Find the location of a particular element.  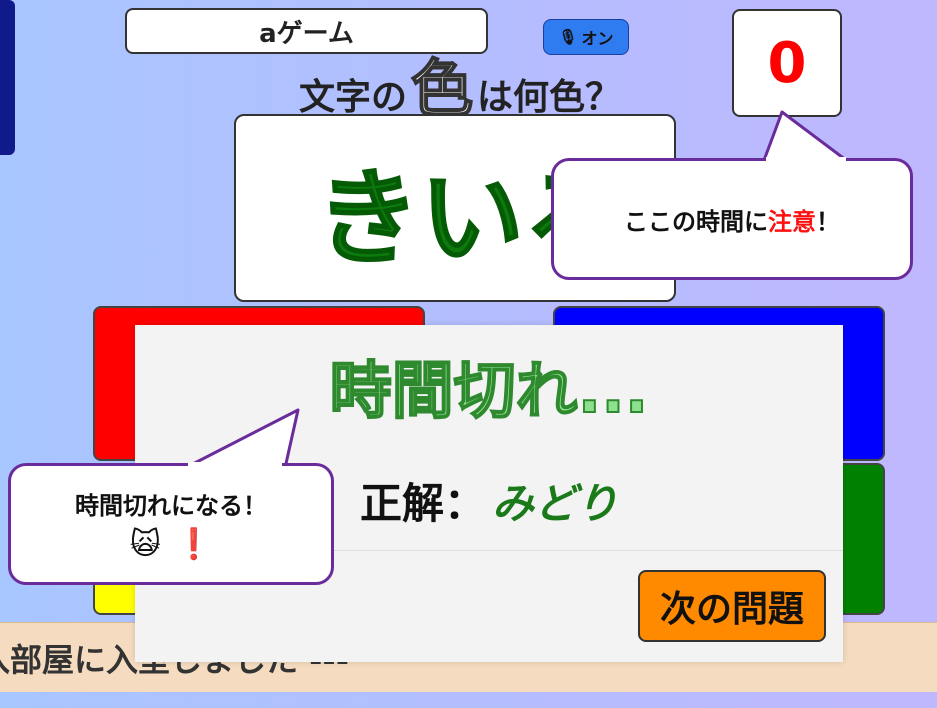

question-prompt: 文字の 色 は何色？ is located at coordinates (460, 88).